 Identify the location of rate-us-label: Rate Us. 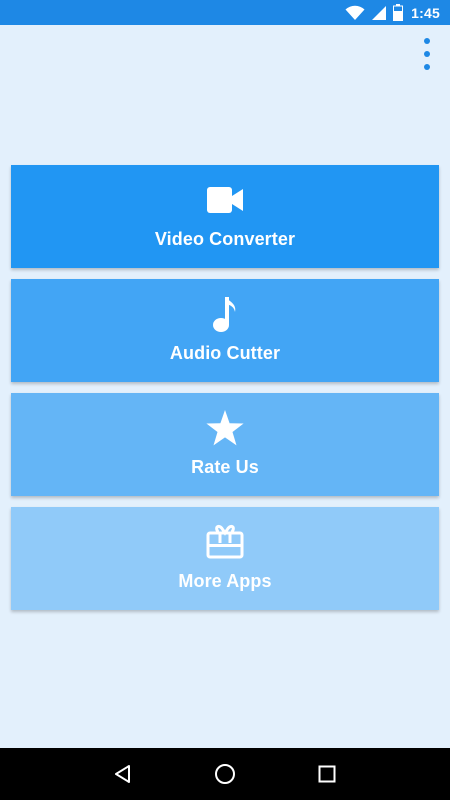
(225, 467).